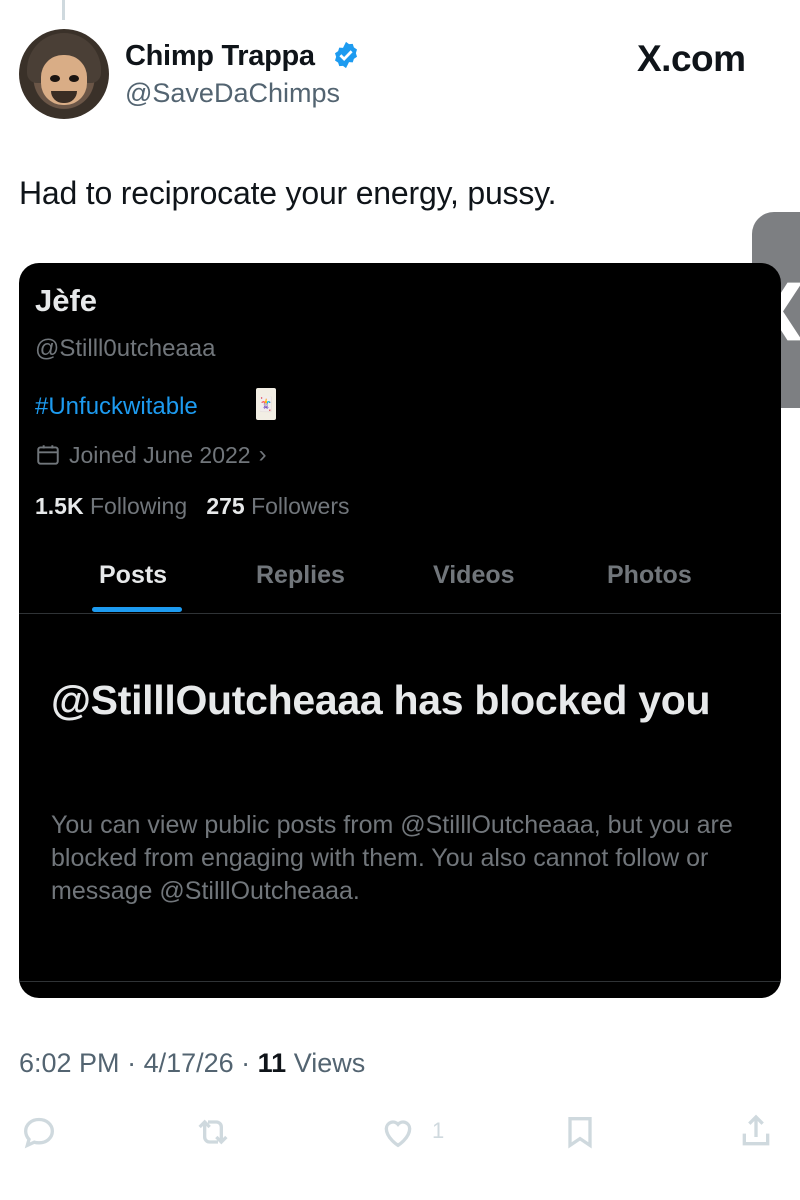 This screenshot has width=800, height=1200. I want to click on reply-button, so click(39, 1132).